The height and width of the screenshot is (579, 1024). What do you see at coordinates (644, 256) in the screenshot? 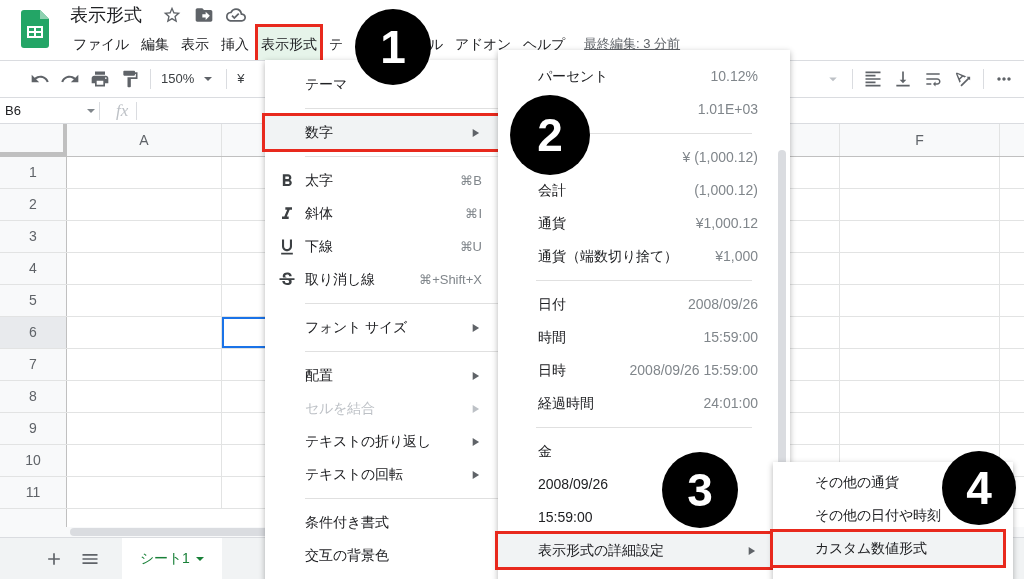
I see `menu-item: 通貨（端数切り捨て） ¥1,000` at bounding box center [644, 256].